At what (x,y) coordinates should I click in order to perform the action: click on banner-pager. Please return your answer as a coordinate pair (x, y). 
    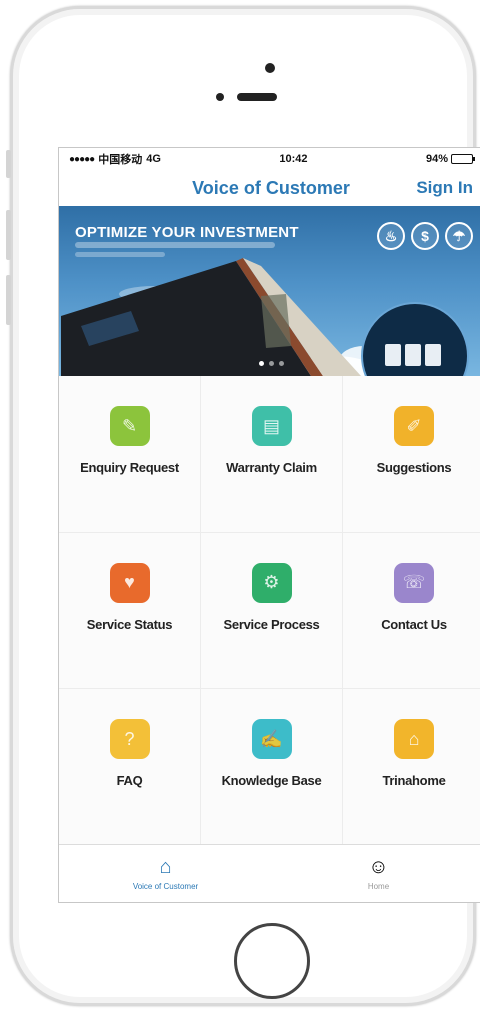
    Looking at the image, I should click on (271, 363).